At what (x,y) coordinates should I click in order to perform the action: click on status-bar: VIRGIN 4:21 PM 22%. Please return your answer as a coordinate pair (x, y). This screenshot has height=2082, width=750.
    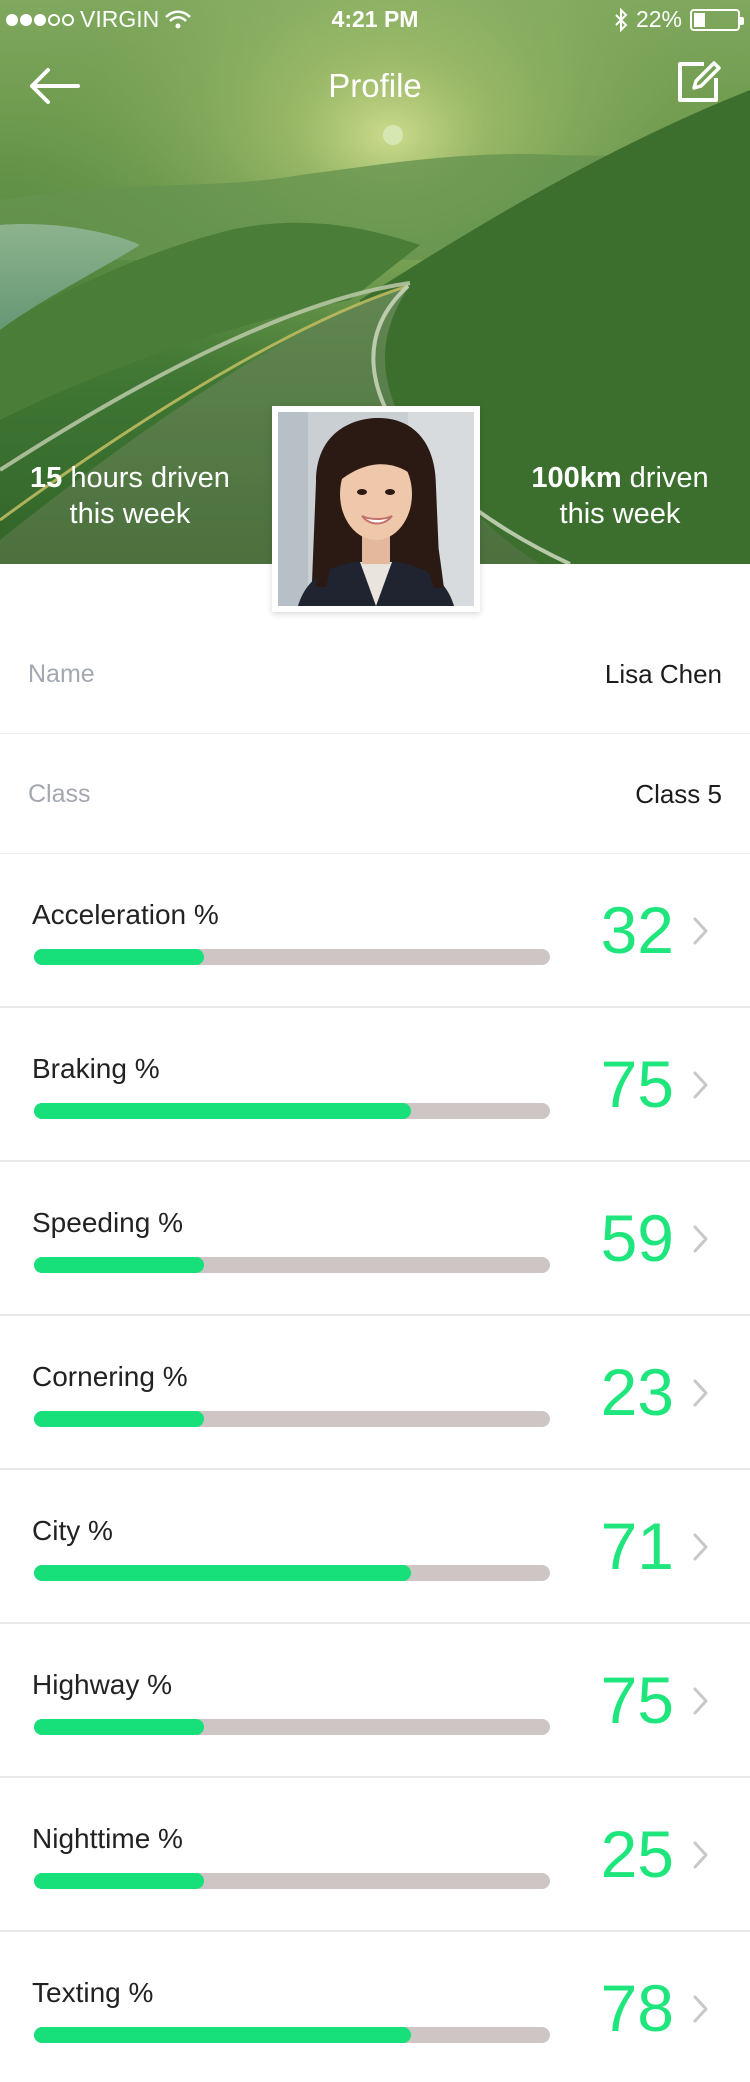
    Looking at the image, I should click on (375, 20).